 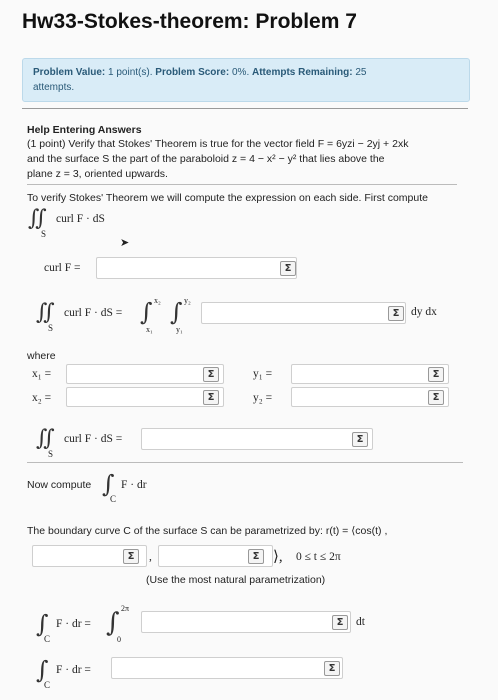 I want to click on integral-sign-inner: ∫, so click(x=176, y=312).